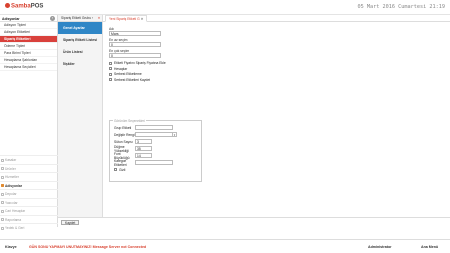  I want to click on menu-item-urunler: Ürünler, so click(29, 168).